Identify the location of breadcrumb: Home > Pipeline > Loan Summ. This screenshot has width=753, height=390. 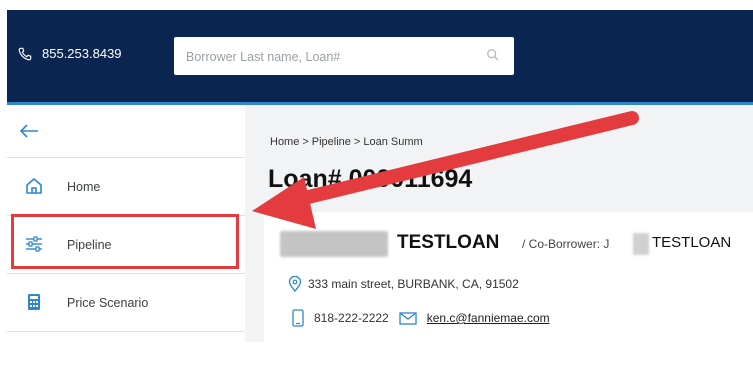
(346, 142).